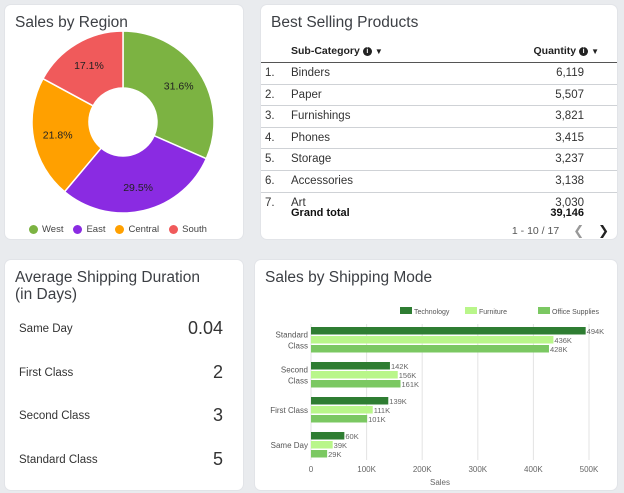 The width and height of the screenshot is (624, 493). Describe the element at coordinates (33, 229) in the screenshot. I see `legend-swatch-west` at that location.